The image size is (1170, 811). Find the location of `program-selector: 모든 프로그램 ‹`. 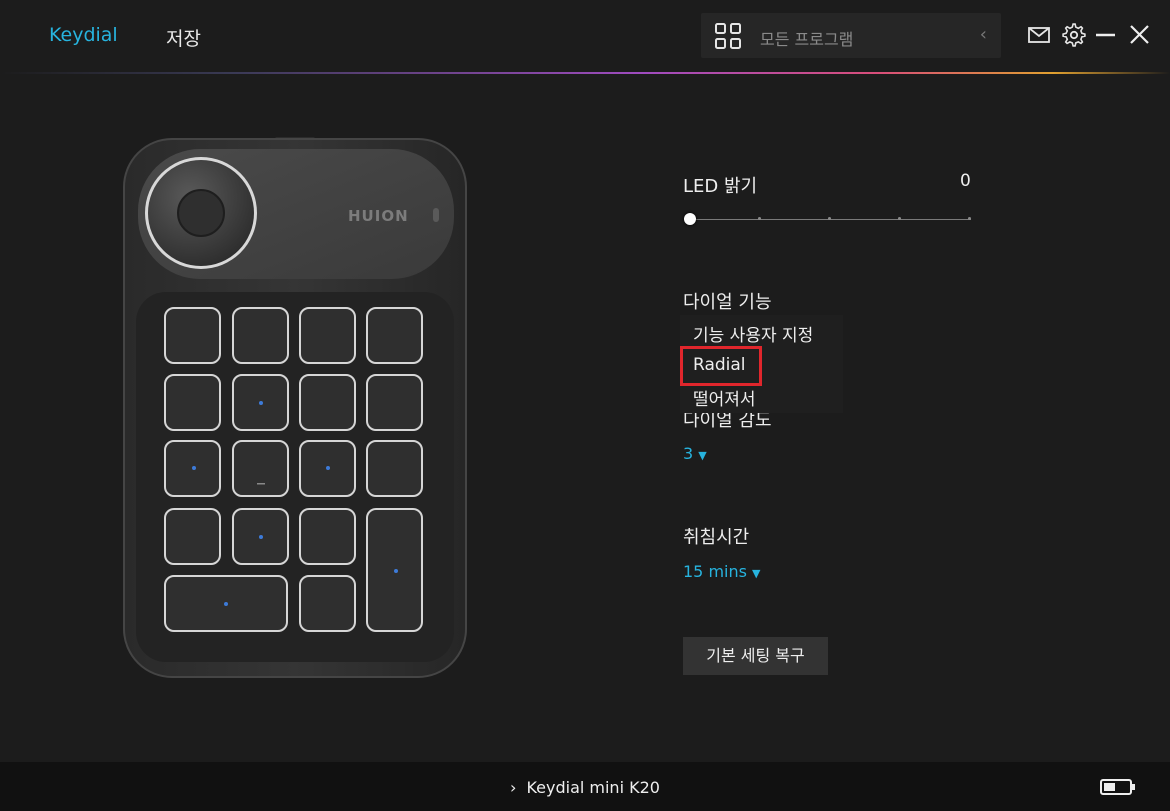

program-selector: 모든 프로그램 ‹ is located at coordinates (851, 35).